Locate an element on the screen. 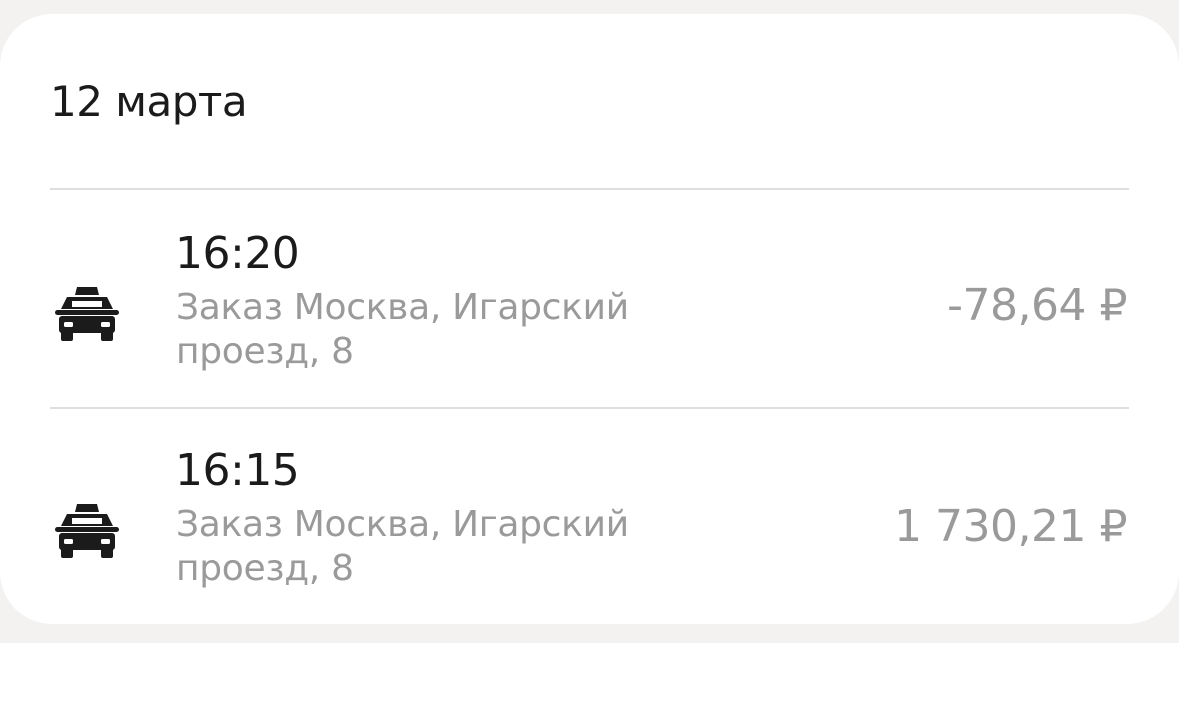 The image size is (1179, 725). transaction-amount: -78,64 ₽ is located at coordinates (1037, 305).